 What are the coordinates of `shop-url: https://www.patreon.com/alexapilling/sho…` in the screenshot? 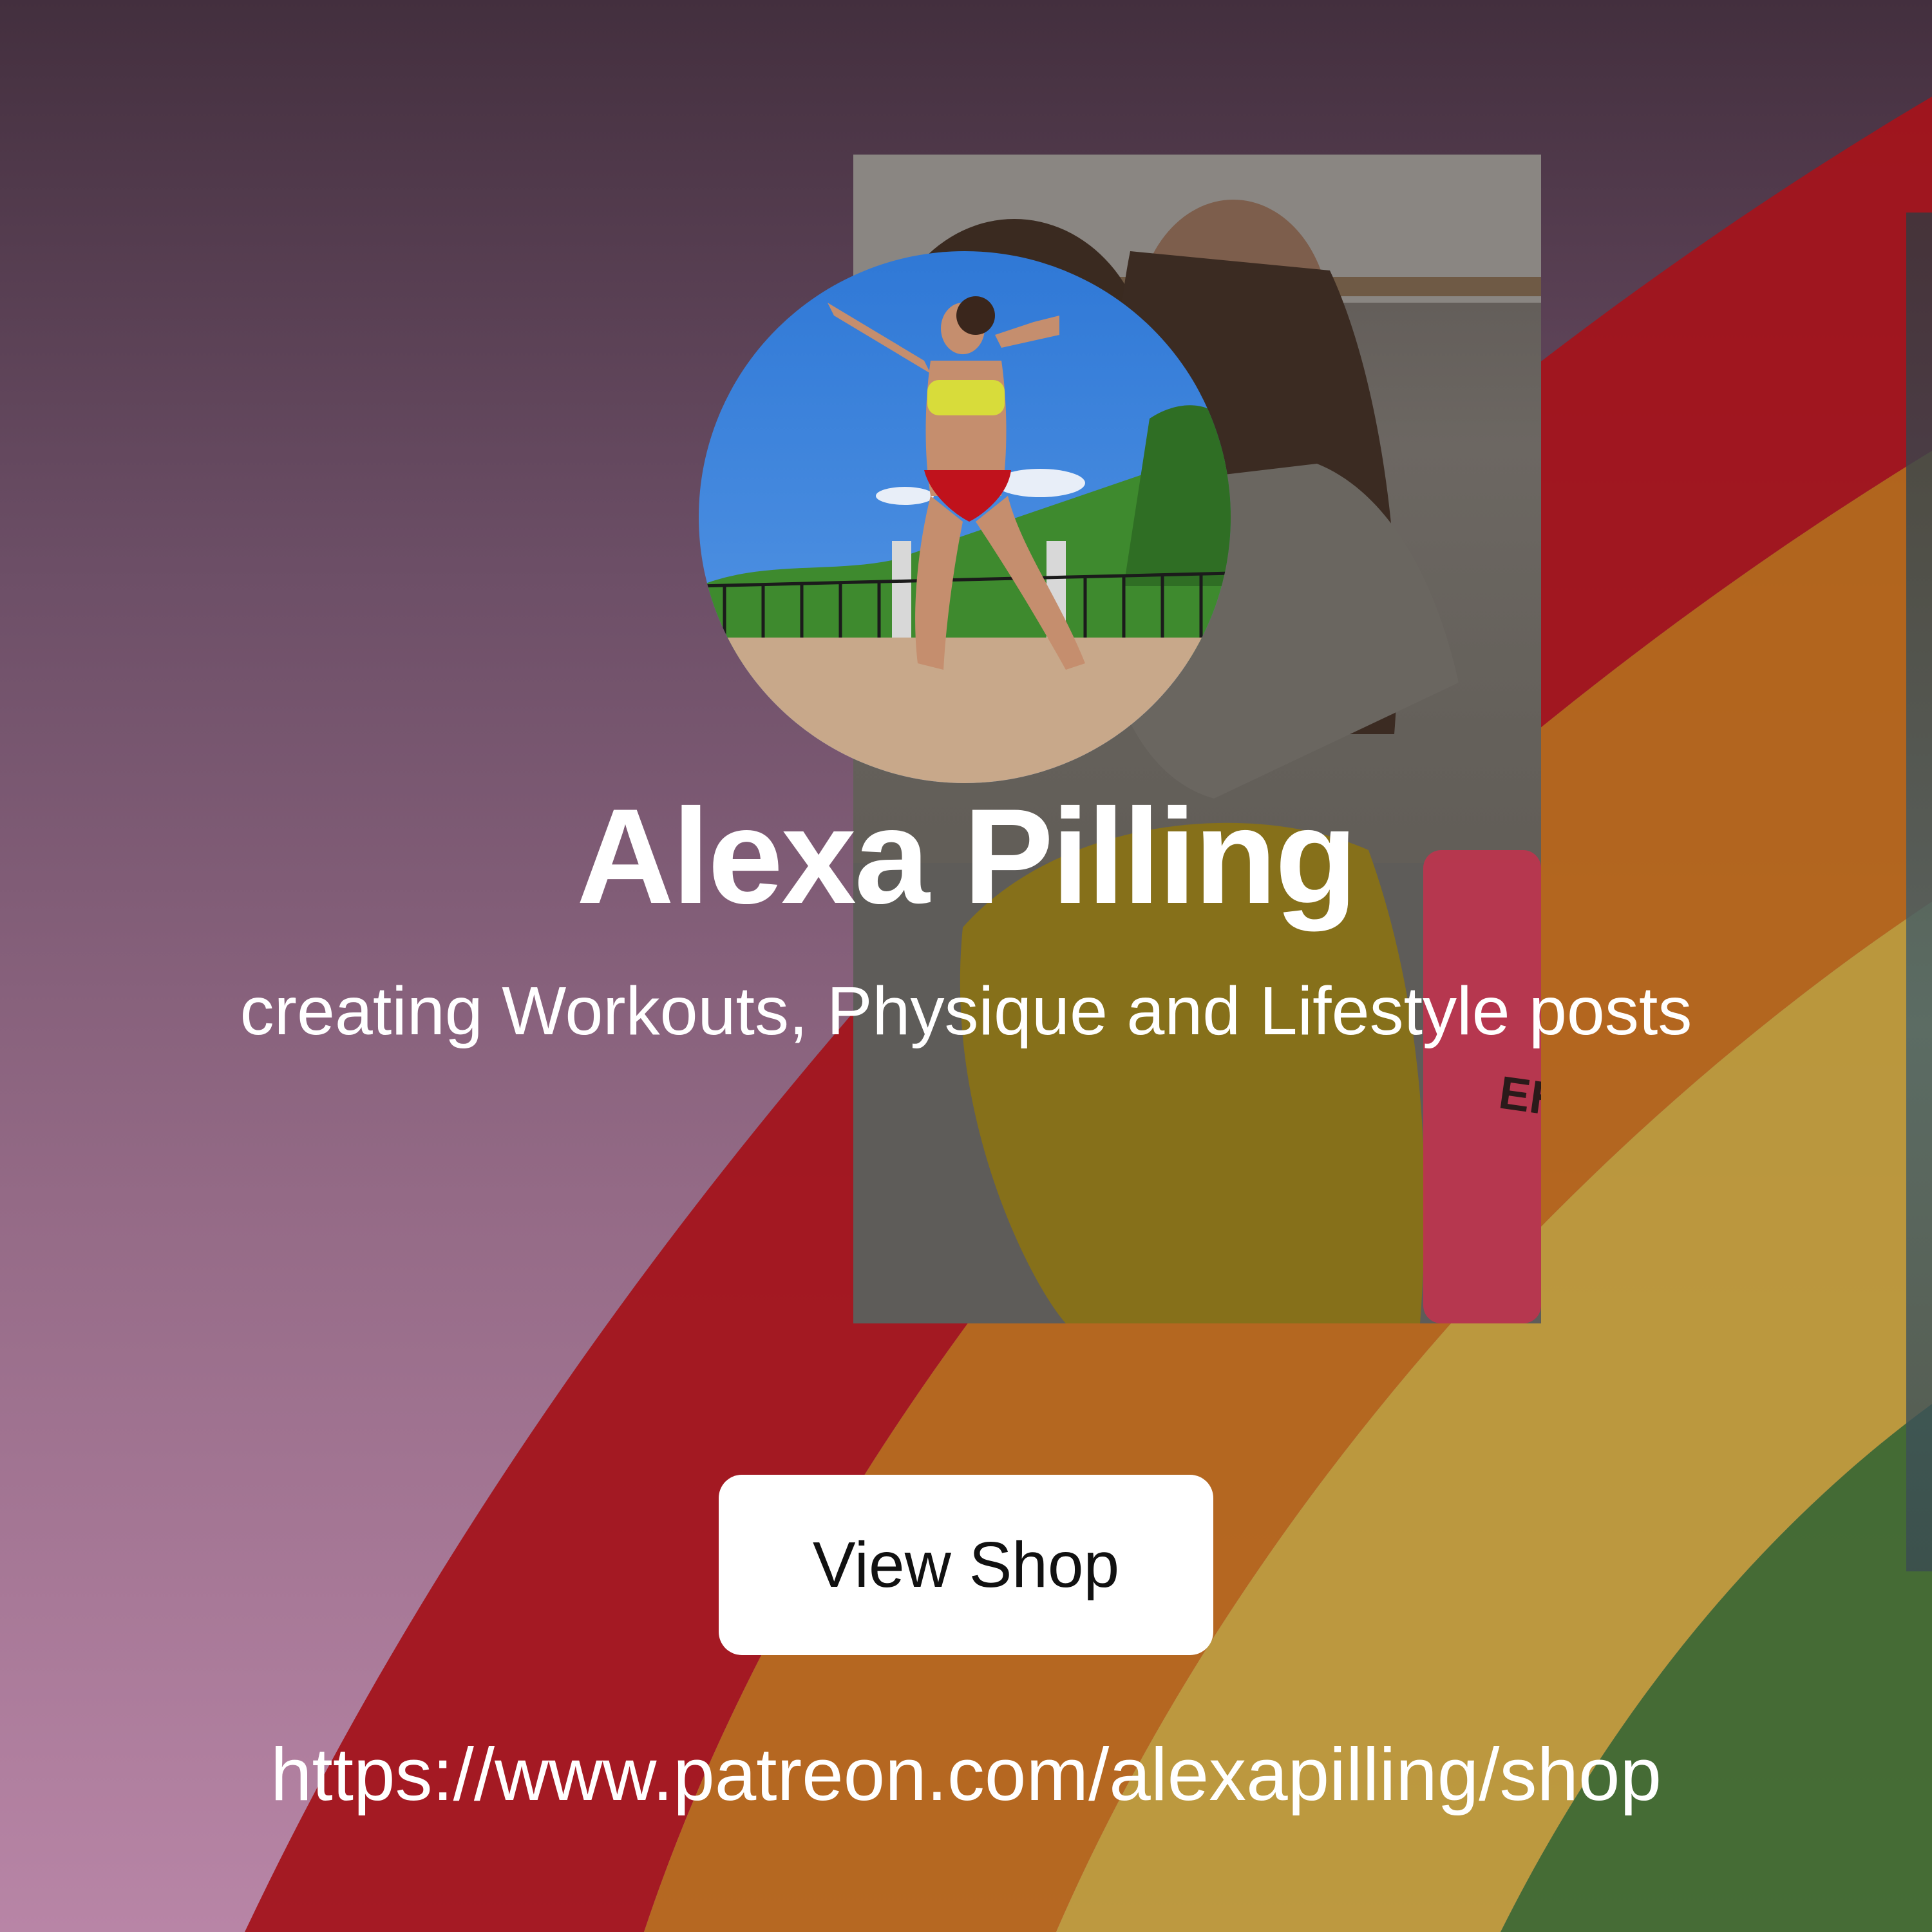 It's located at (966, 1774).